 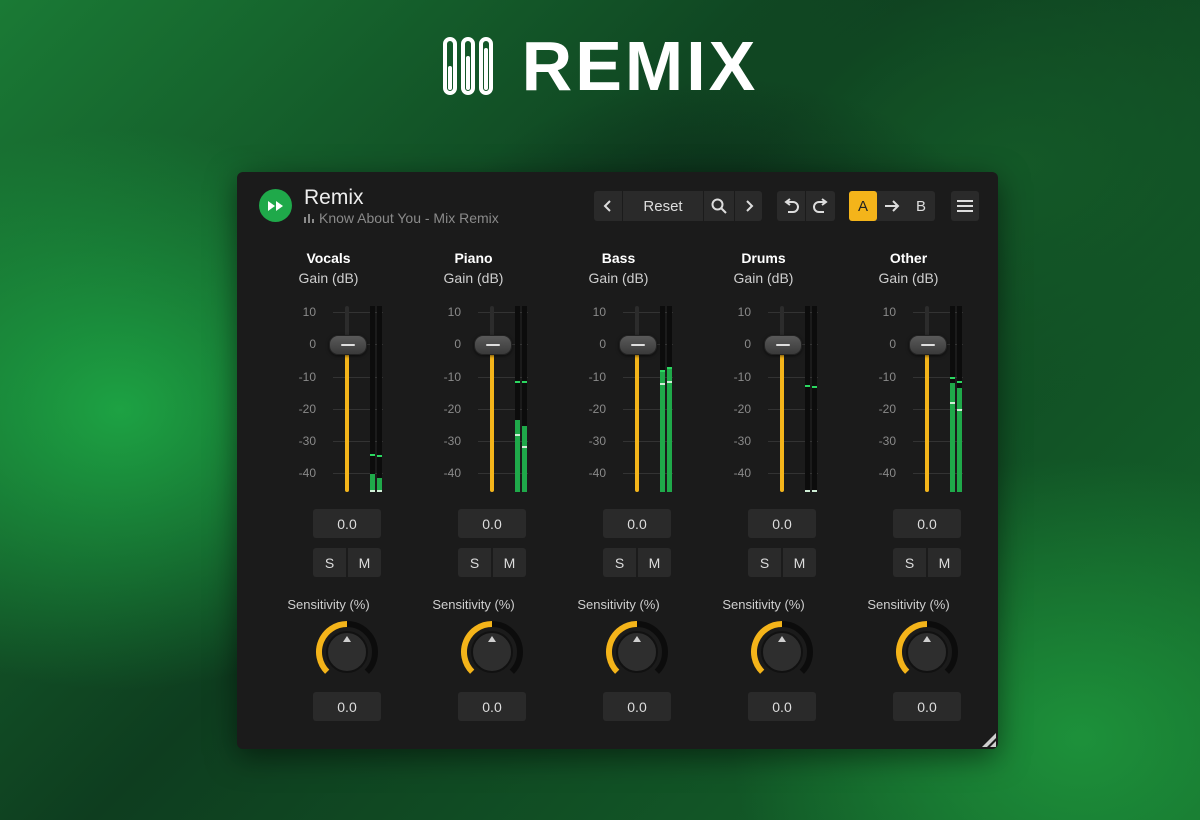 I want to click on channel-name: Other, so click(x=908, y=258).